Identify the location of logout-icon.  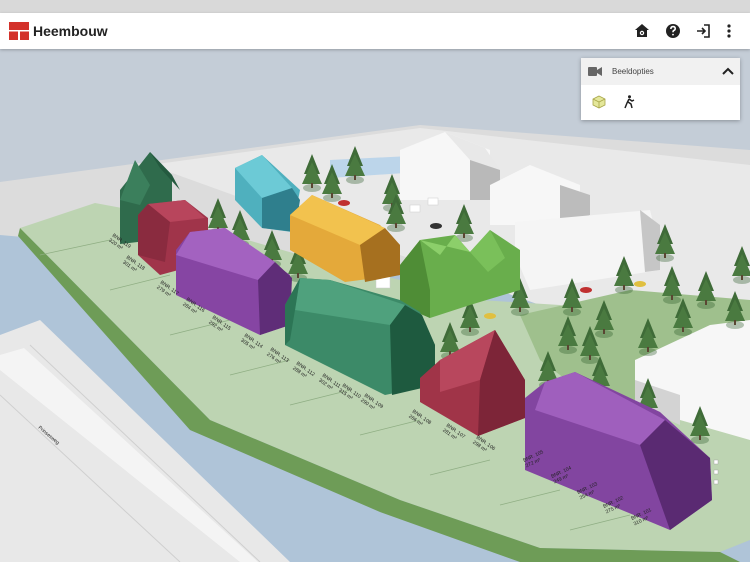
(703, 31).